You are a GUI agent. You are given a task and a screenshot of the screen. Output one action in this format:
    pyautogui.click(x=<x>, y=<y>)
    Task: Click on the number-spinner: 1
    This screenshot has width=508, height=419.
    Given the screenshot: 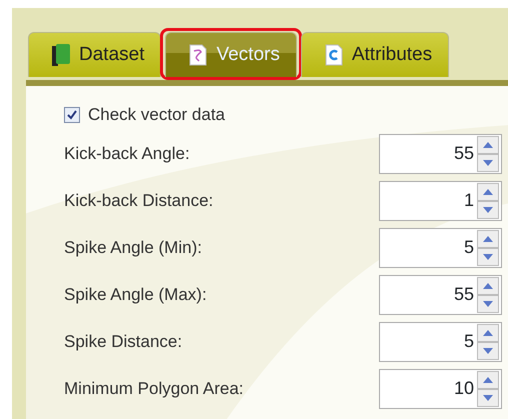 What is the action you would take?
    pyautogui.click(x=440, y=200)
    